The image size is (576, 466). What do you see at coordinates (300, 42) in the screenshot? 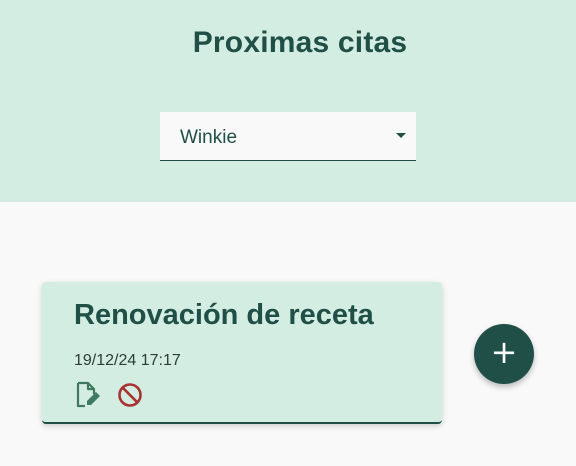
I see `page-title: Proximas citas` at bounding box center [300, 42].